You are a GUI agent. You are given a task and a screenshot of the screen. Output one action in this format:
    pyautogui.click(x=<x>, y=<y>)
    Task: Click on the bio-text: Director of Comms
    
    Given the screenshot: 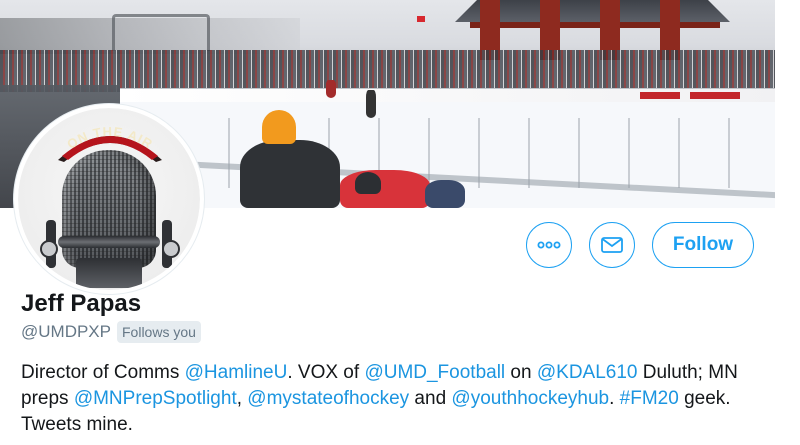 What is the action you would take?
    pyautogui.click(x=103, y=372)
    